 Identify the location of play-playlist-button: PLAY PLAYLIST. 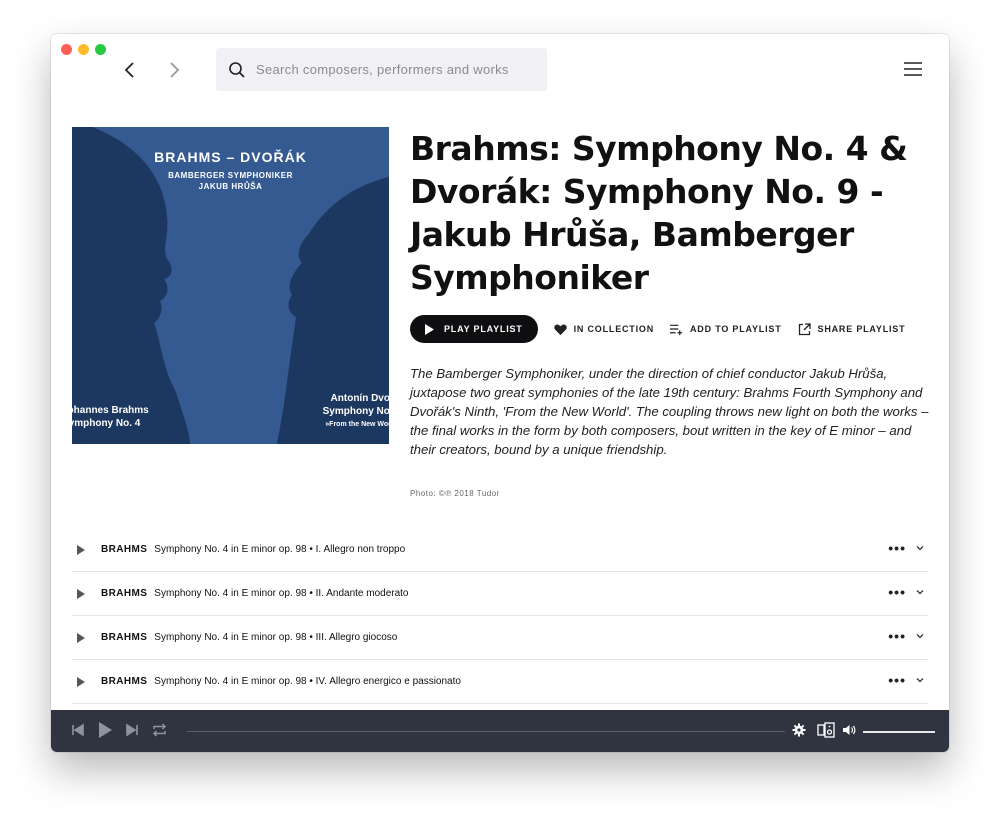
(474, 329).